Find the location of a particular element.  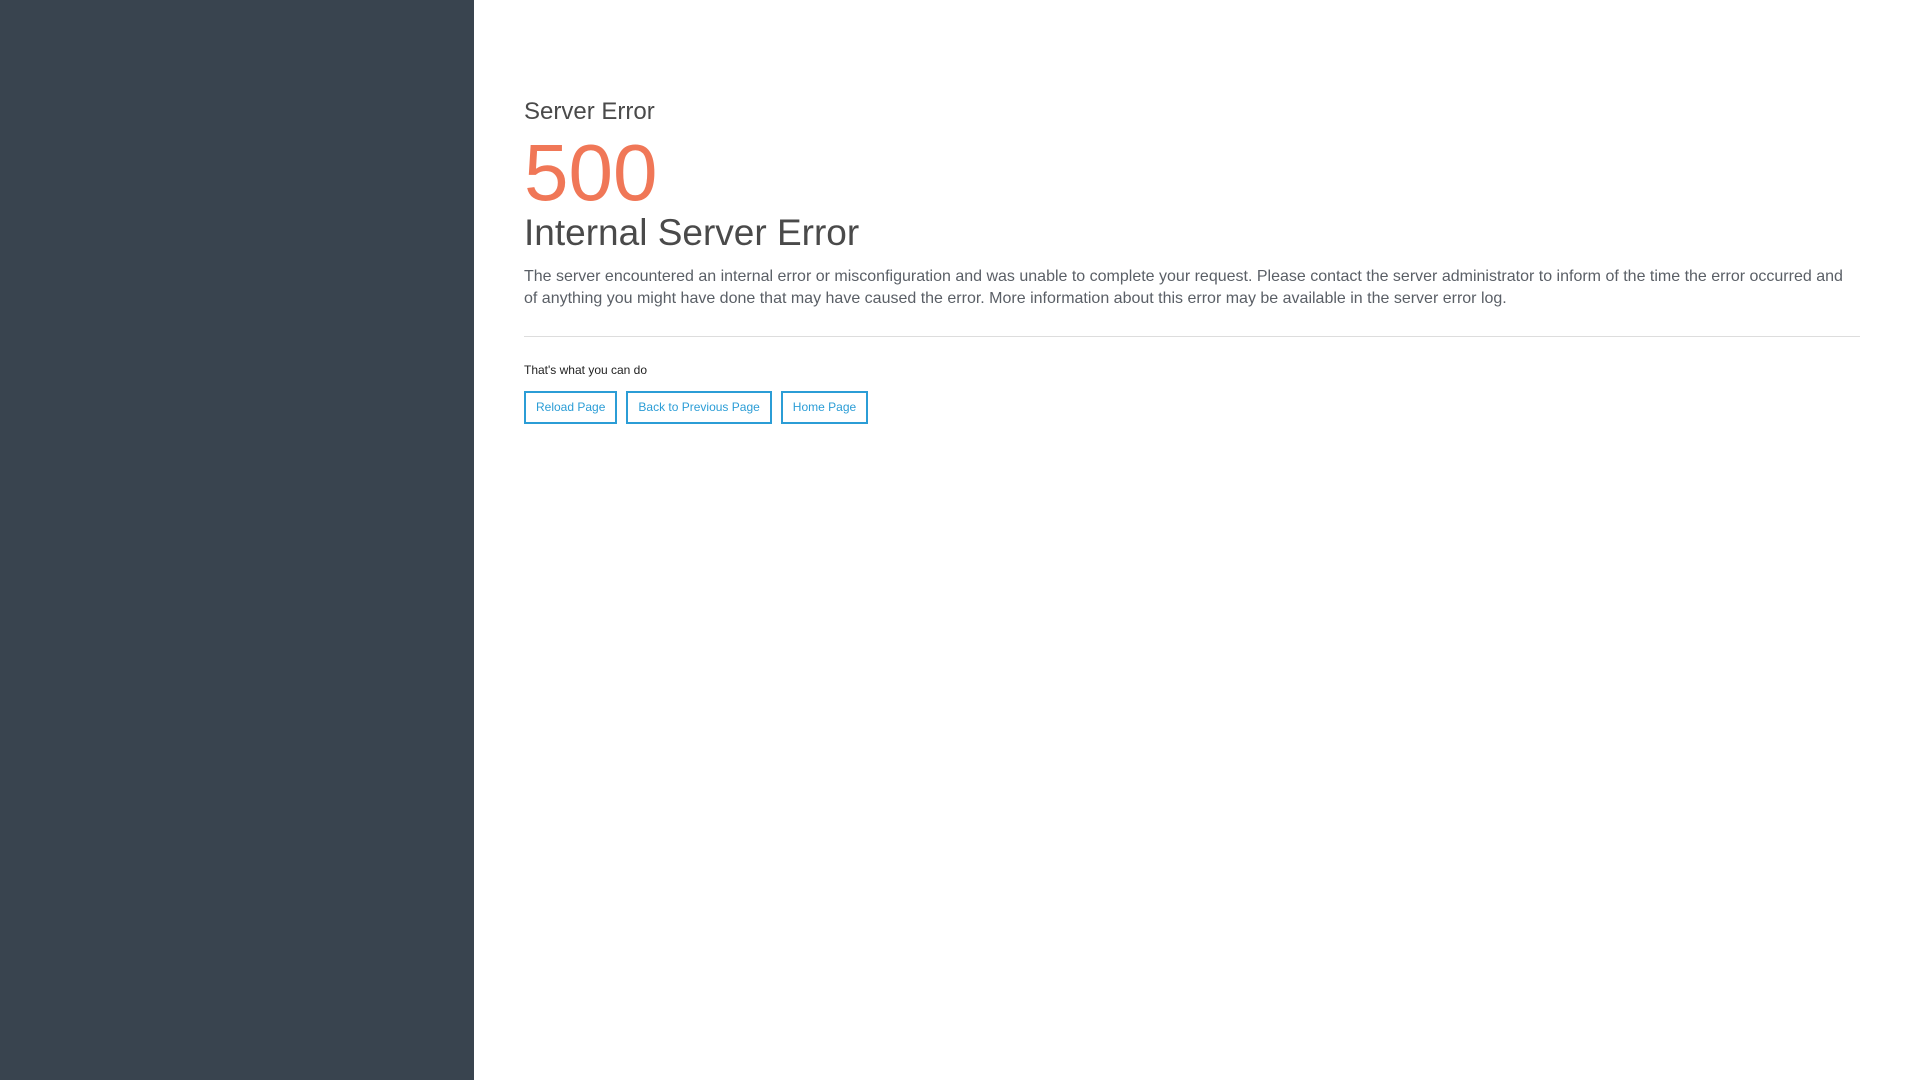

divider is located at coordinates (1192, 336).